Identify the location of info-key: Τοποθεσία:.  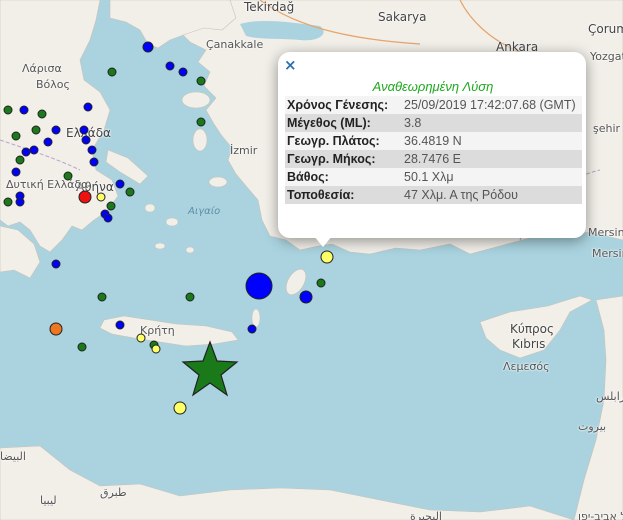
(343, 195).